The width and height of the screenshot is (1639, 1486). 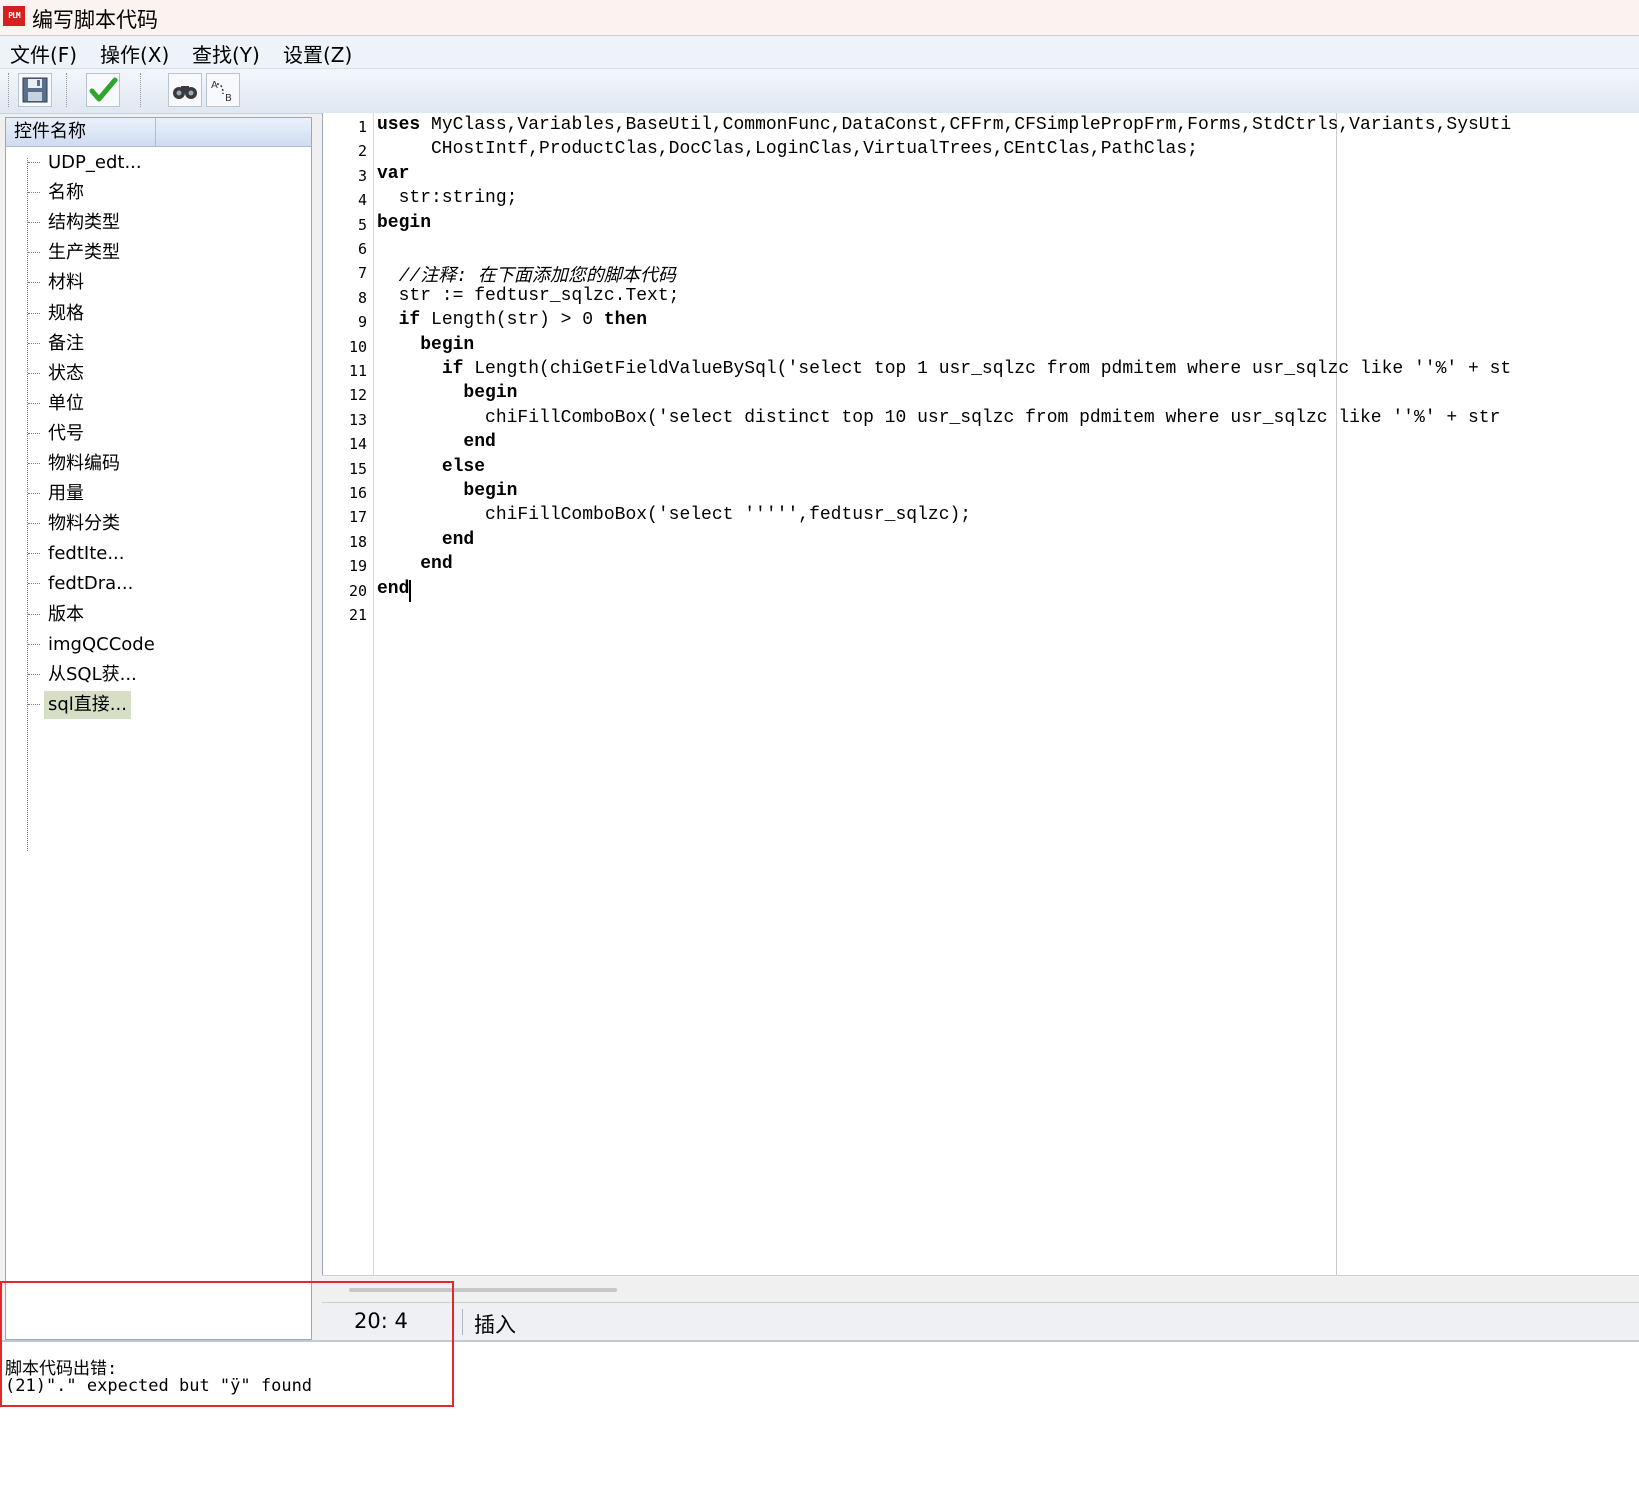 I want to click on line-number: 9, so click(x=362, y=322).